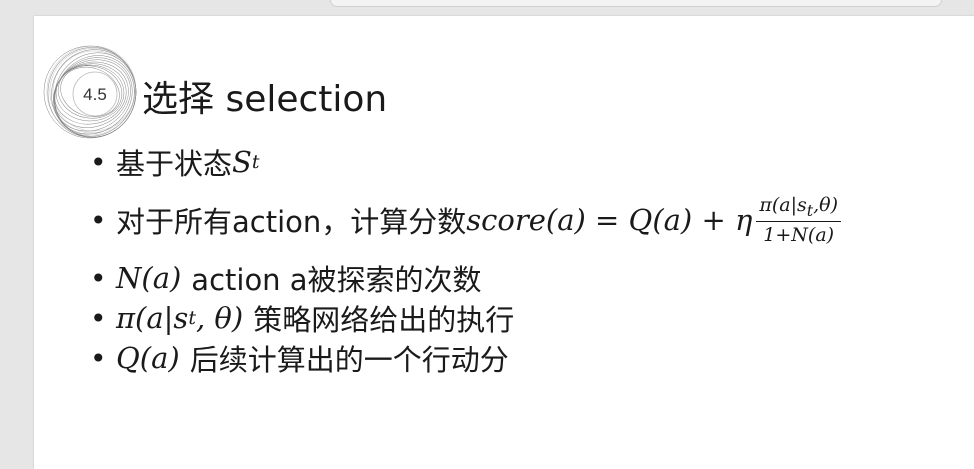  I want to click on slide-title: 选择 selection, so click(265, 99).